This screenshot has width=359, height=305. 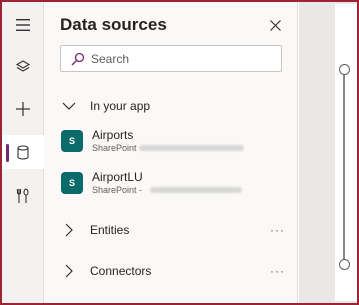 I want to click on close-button, so click(x=275, y=25).